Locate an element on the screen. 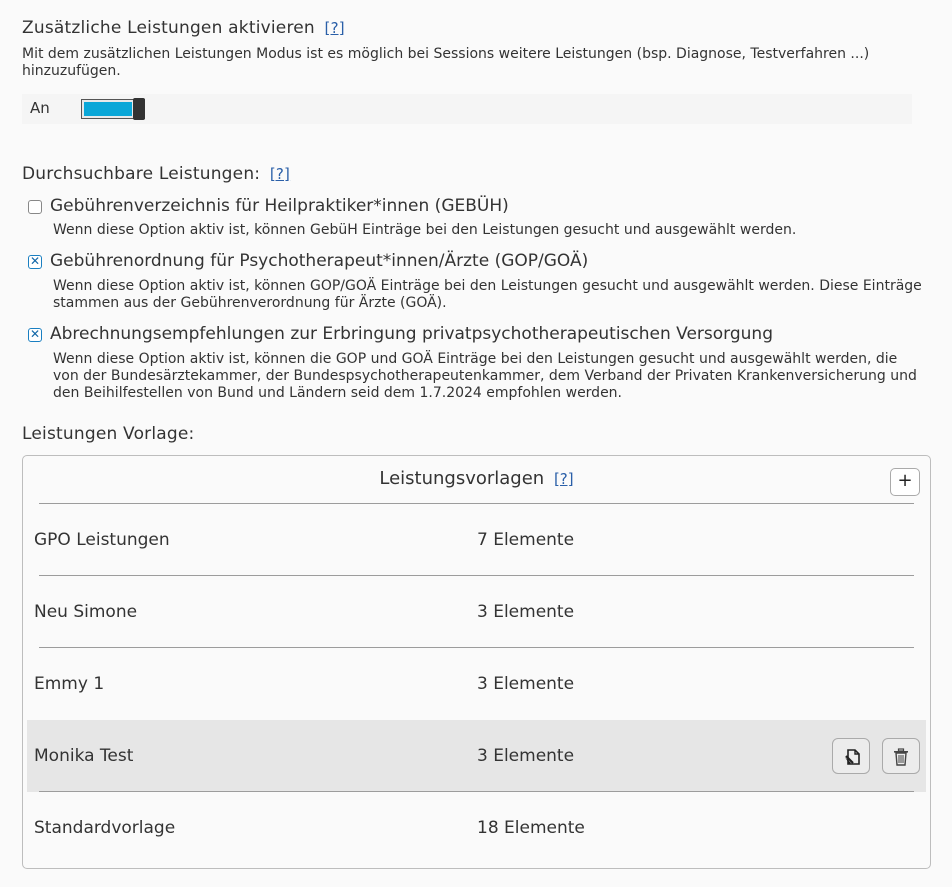 The image size is (952, 887). edit-template-button is located at coordinates (851, 756).